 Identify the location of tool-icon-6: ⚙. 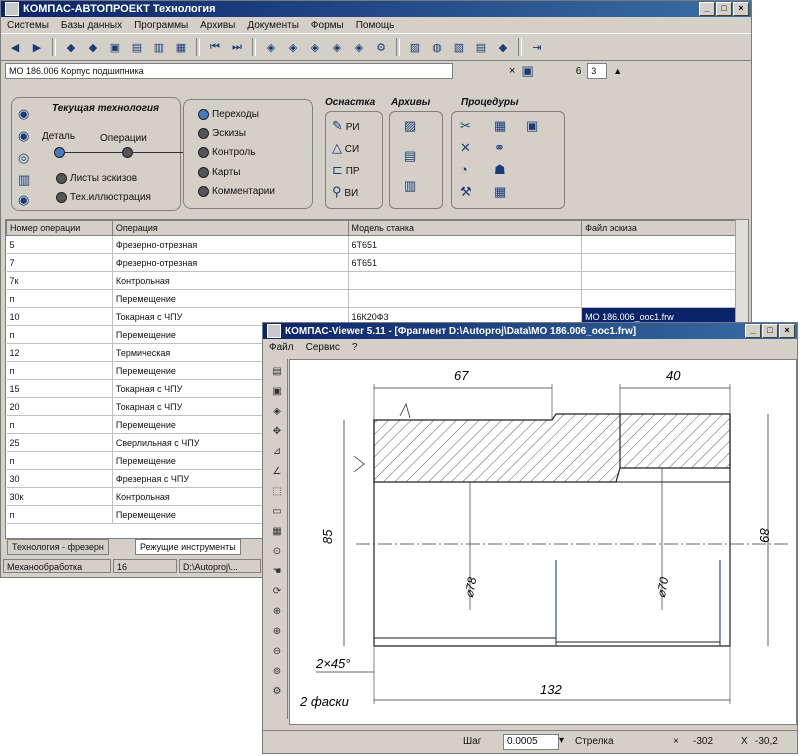
(381, 47).